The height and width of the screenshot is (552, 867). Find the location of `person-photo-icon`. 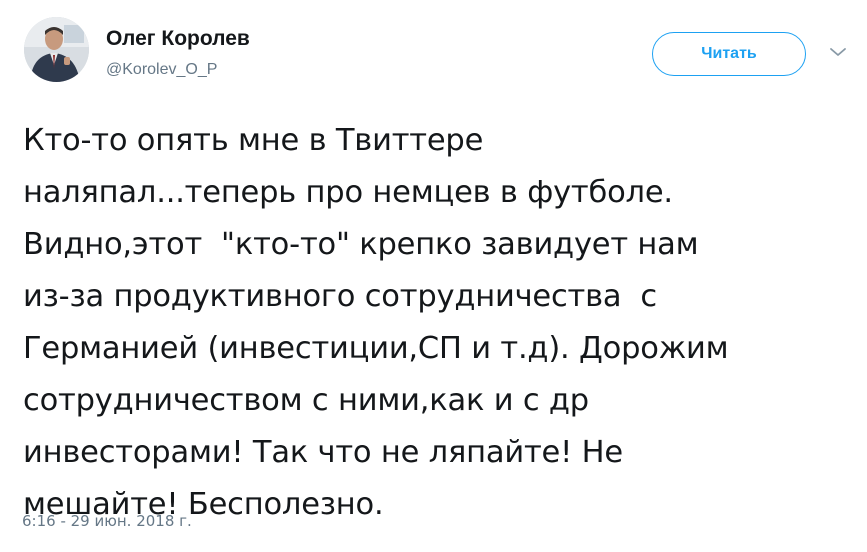

person-photo-icon is located at coordinates (56, 49).